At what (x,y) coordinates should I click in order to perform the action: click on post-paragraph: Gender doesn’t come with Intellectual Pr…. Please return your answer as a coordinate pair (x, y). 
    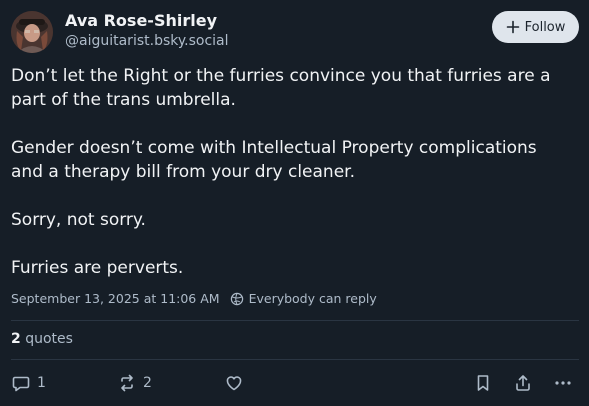
    Looking at the image, I should click on (274, 160).